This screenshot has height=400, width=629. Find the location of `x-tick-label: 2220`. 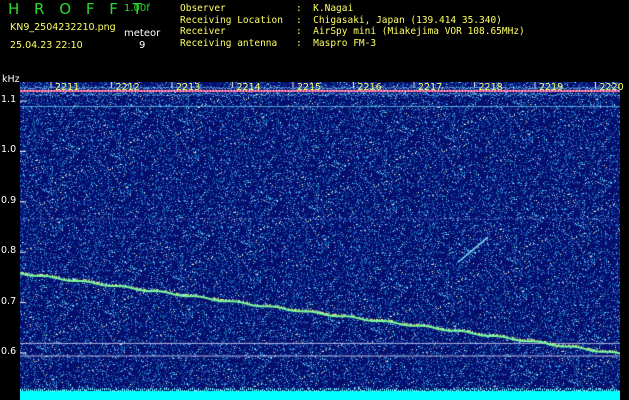

x-tick-label: 2220 is located at coordinates (611, 87).